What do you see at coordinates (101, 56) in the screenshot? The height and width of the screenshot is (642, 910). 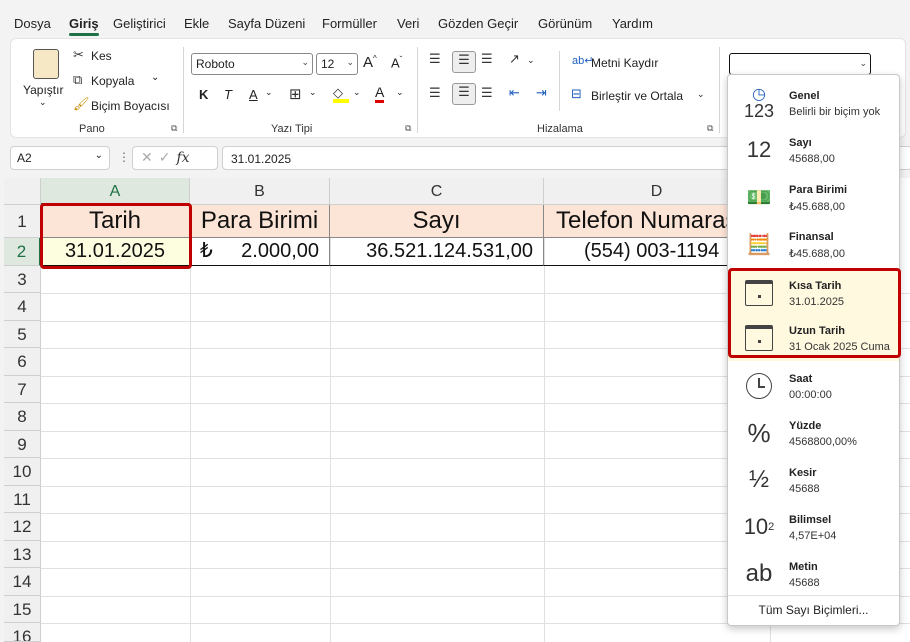 I see `cut-button: Kes` at bounding box center [101, 56].